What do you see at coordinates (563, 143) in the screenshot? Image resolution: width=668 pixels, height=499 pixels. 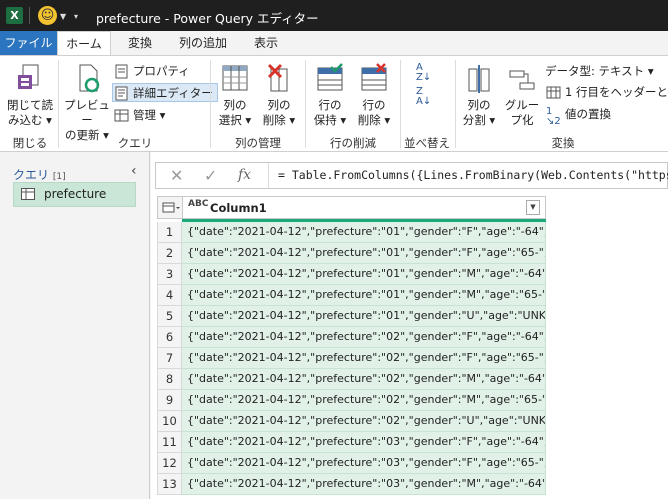 I see `transform-group-label: 変換` at bounding box center [563, 143].